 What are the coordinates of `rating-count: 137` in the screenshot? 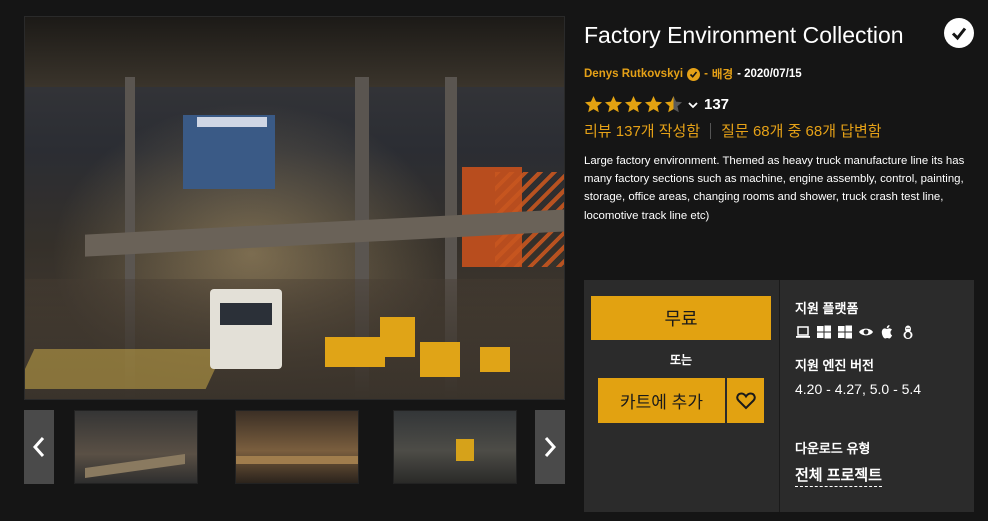 It's located at (717, 104).